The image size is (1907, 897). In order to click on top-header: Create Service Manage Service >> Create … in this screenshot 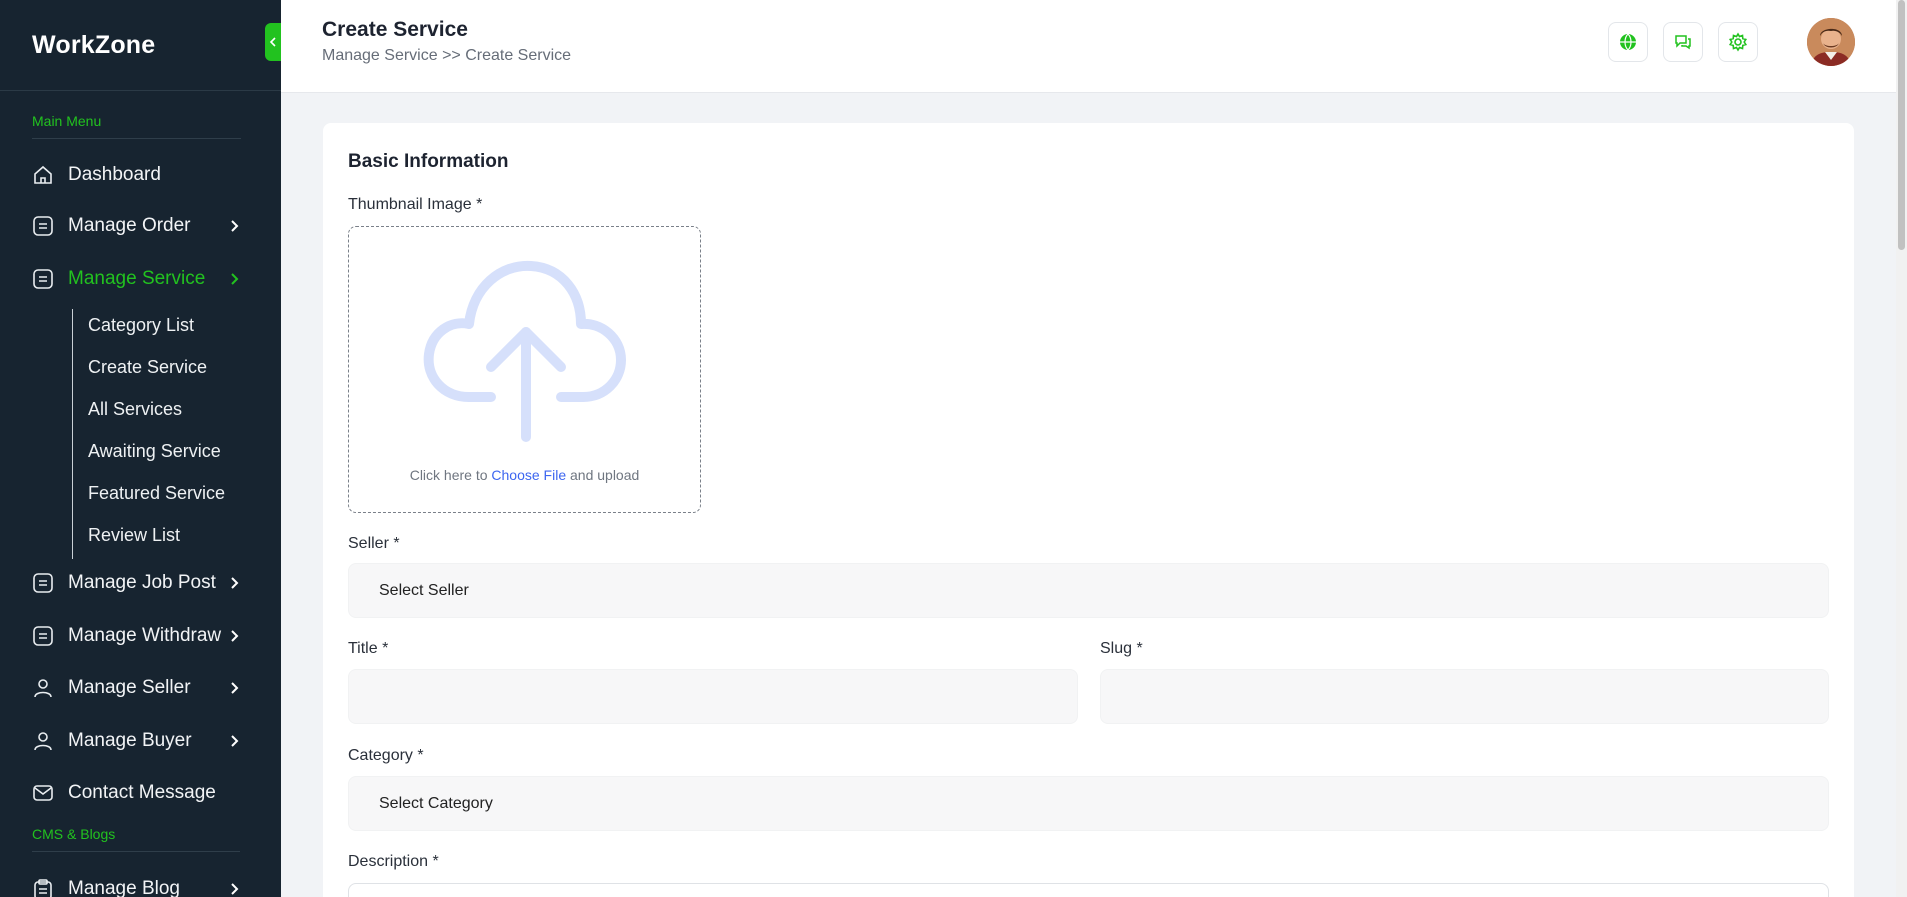, I will do `click(1088, 46)`.